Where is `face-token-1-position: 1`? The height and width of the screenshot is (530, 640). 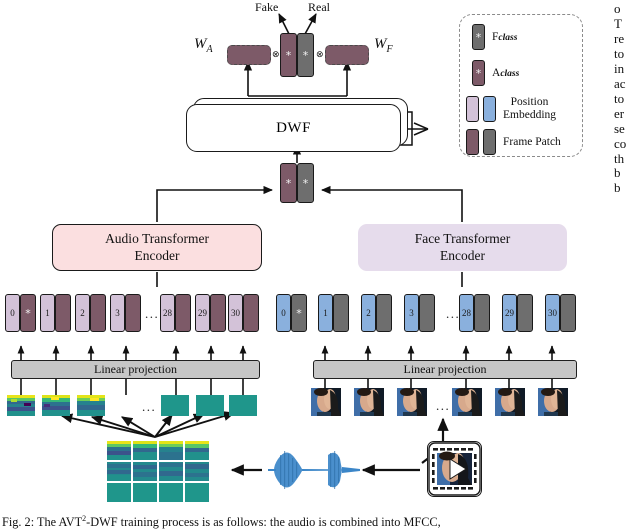
face-token-1-position: 1 is located at coordinates (325, 313).